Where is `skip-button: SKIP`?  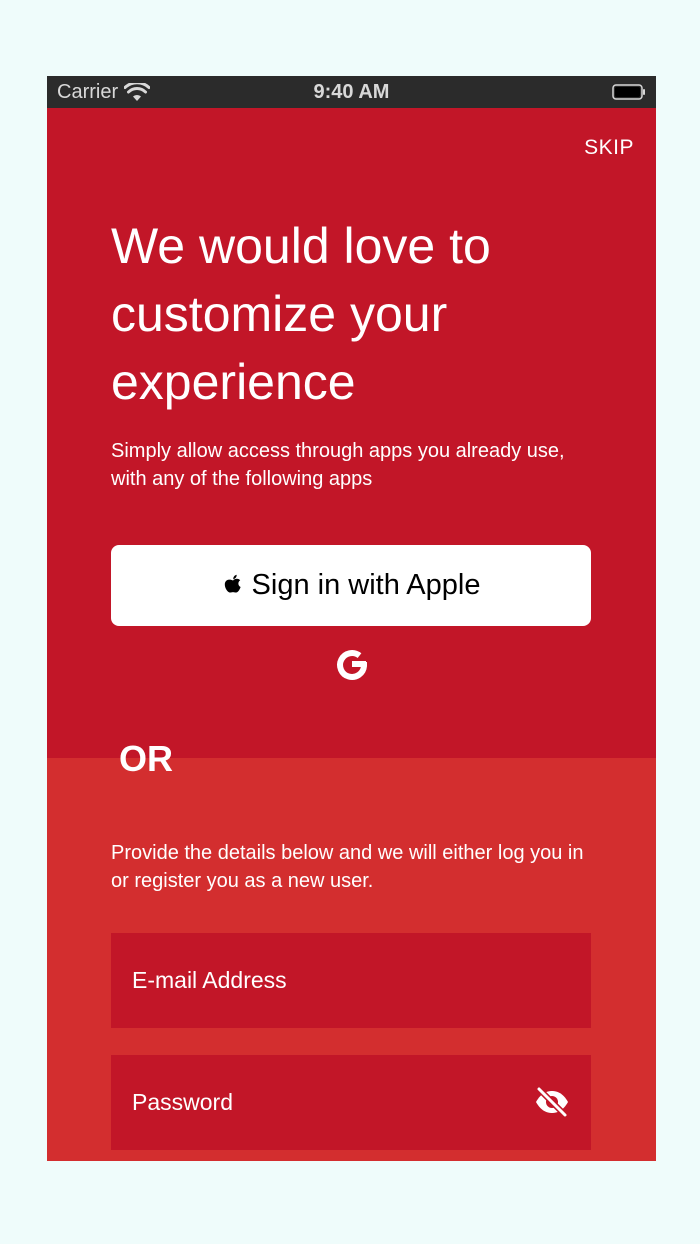
skip-button: SKIP is located at coordinates (609, 148).